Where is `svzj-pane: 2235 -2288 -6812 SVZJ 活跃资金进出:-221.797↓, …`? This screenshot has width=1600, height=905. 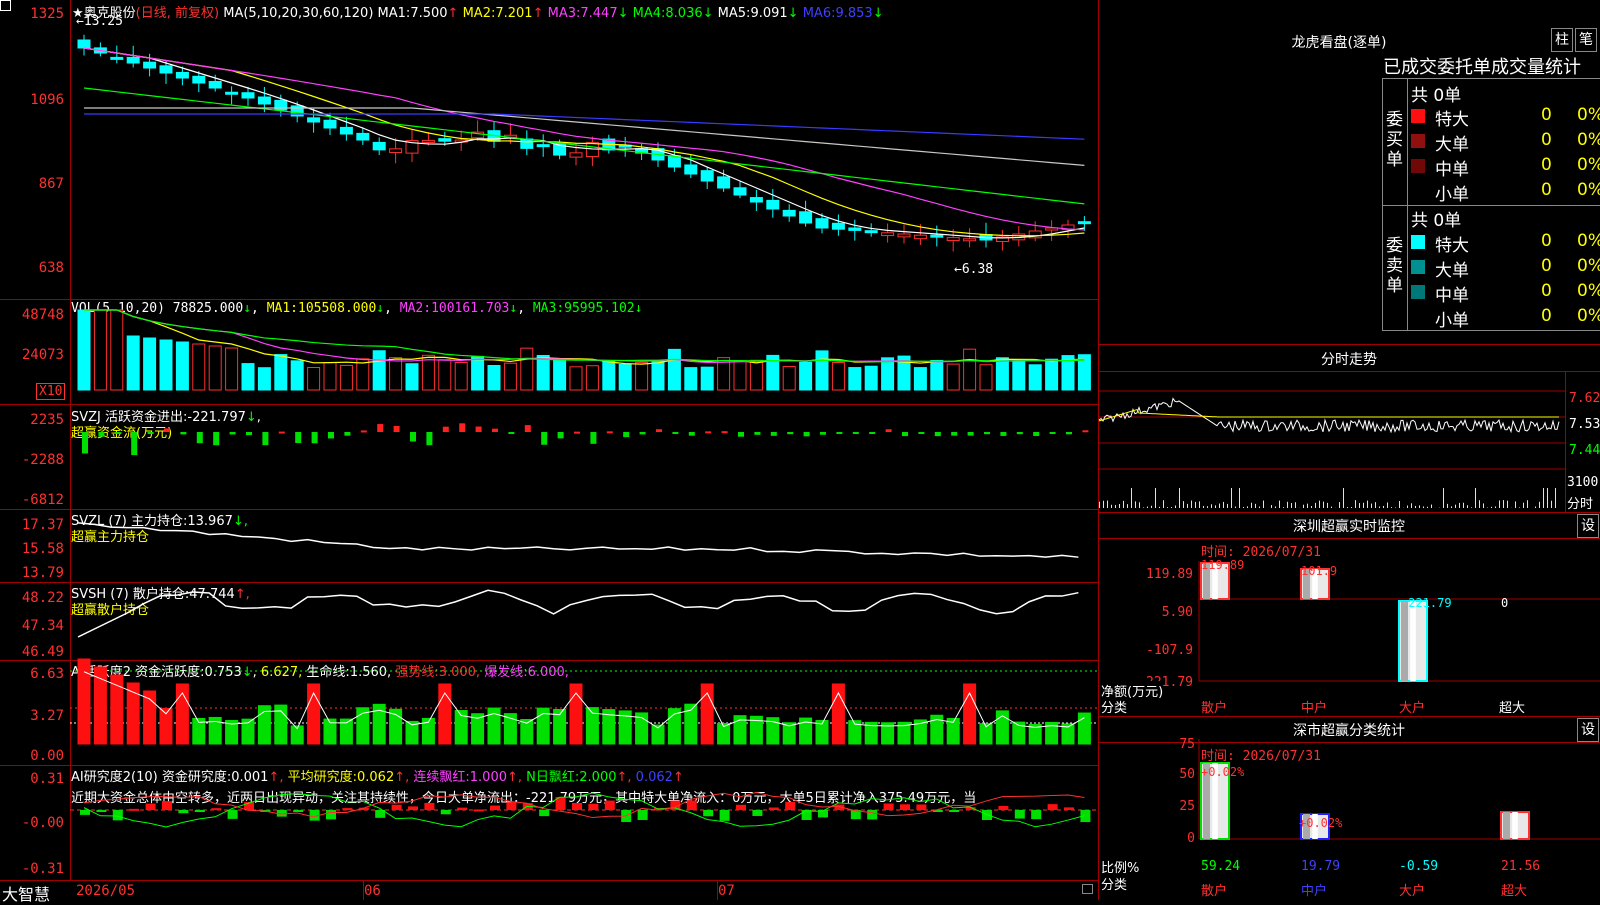 svzj-pane: 2235 -2288 -6812 SVZJ 活跃资金进出:-221.797↓, … is located at coordinates (549, 456).